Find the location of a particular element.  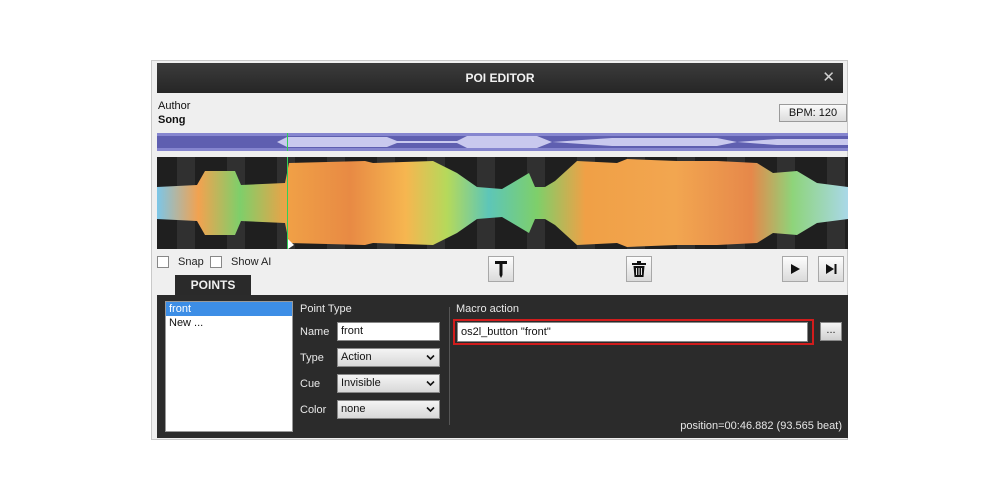

type-select: Action is located at coordinates (388, 357).